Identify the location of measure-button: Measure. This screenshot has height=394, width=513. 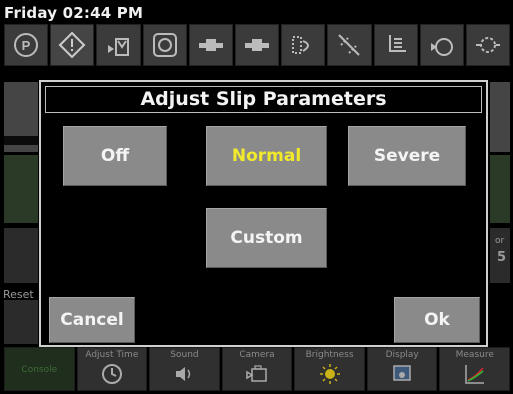
(475, 369).